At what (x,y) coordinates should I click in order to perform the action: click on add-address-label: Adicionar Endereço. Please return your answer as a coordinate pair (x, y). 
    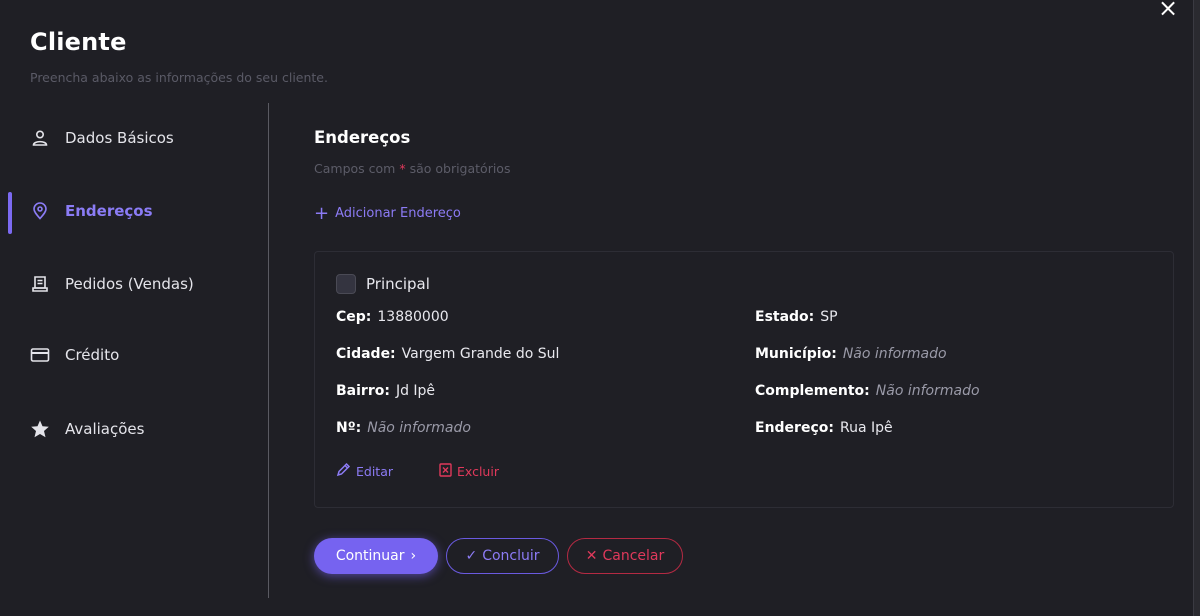
    Looking at the image, I should click on (398, 213).